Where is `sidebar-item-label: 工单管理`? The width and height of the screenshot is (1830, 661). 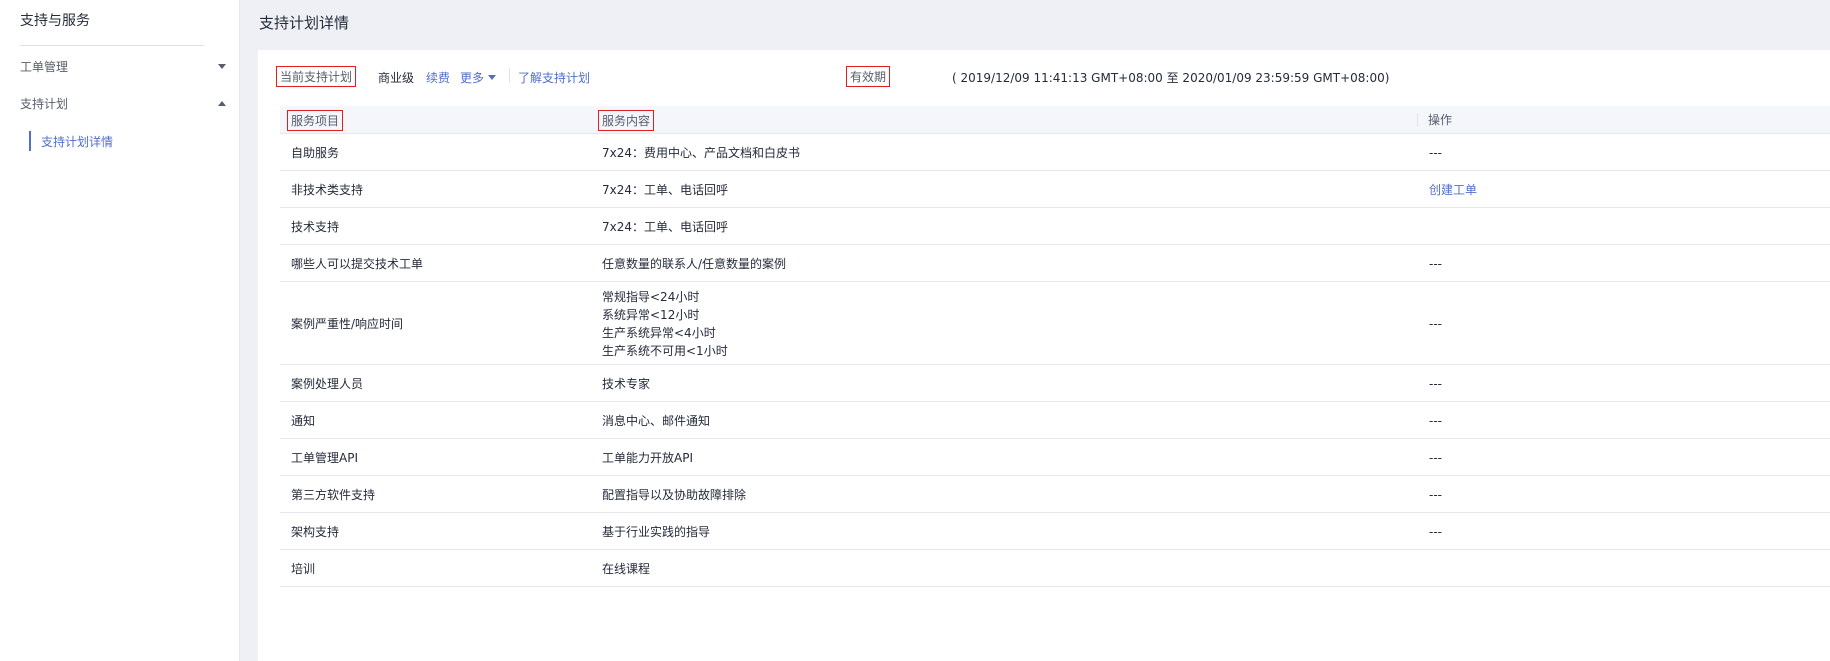 sidebar-item-label: 工单管理 is located at coordinates (44, 66).